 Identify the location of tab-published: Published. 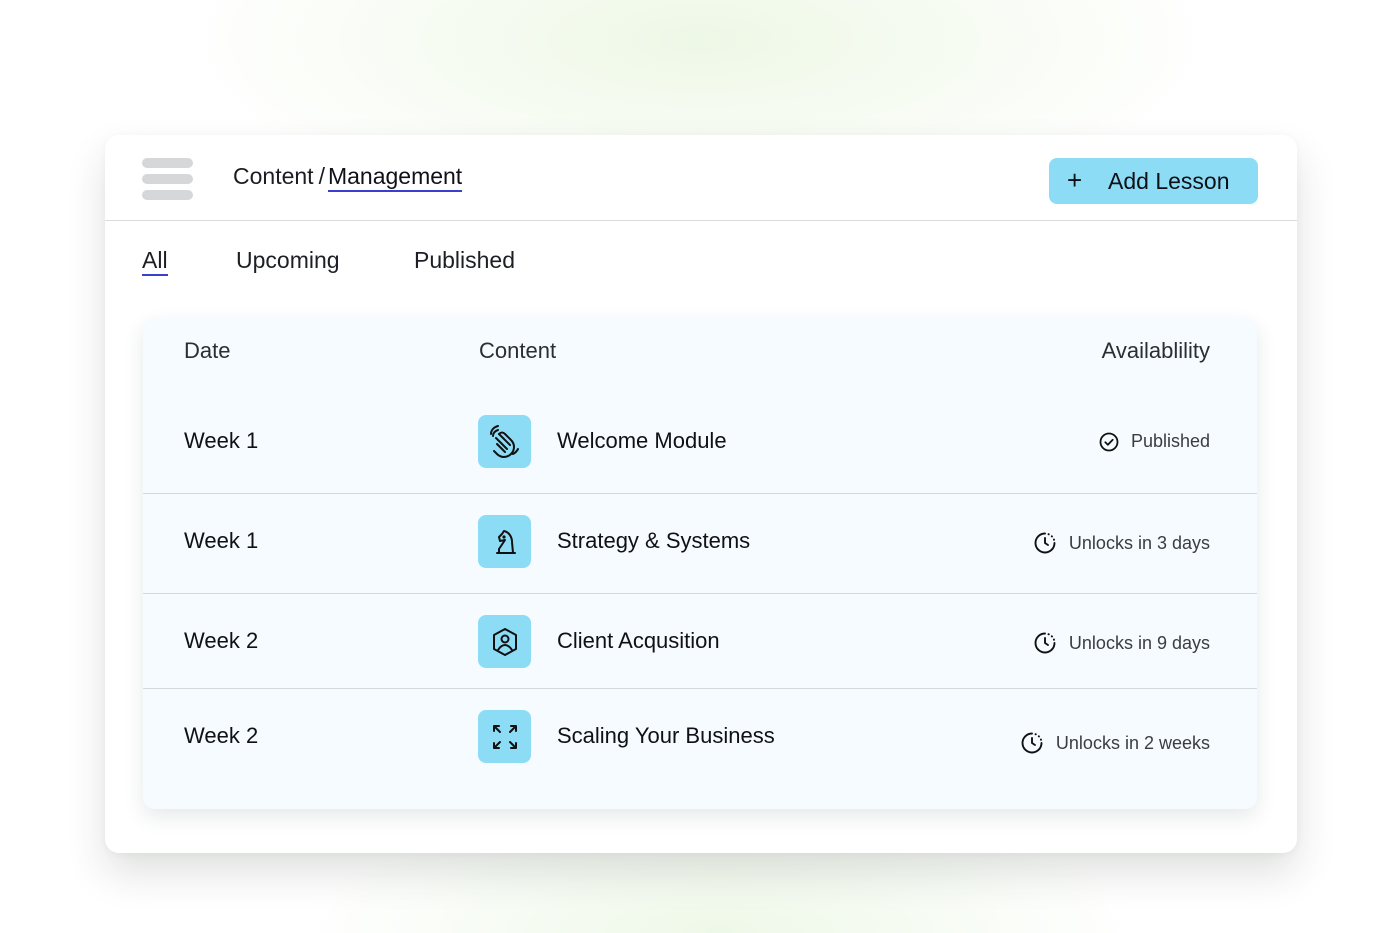
(464, 260).